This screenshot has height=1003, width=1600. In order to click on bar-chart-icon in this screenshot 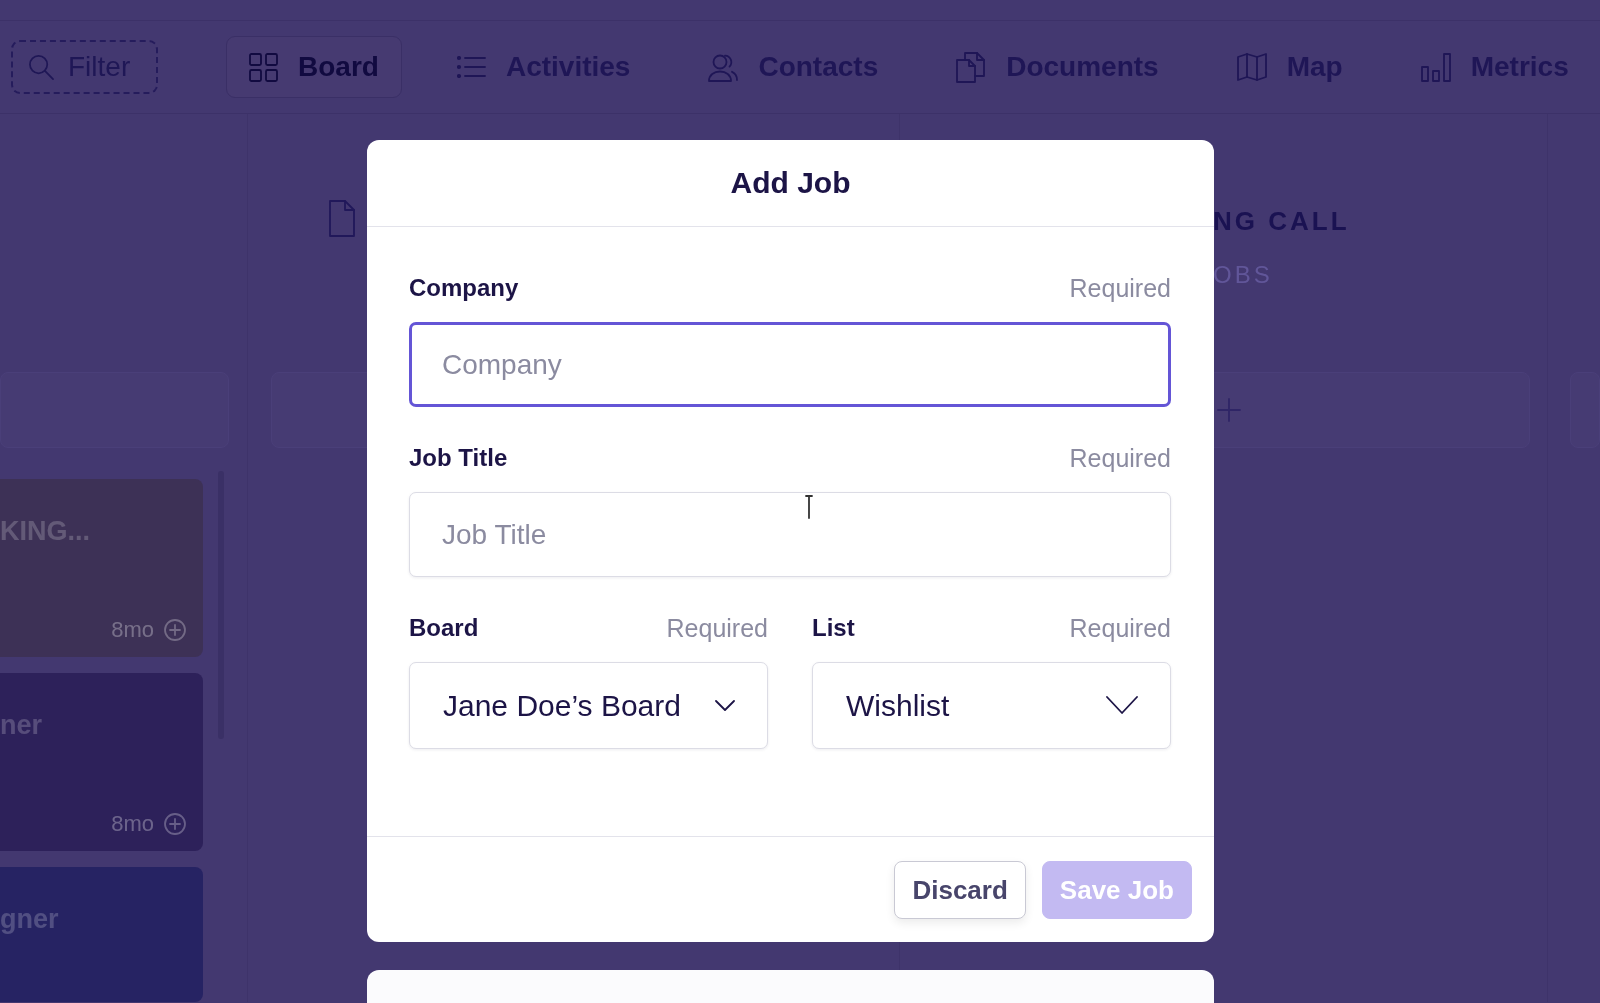, I will do `click(1435, 67)`.